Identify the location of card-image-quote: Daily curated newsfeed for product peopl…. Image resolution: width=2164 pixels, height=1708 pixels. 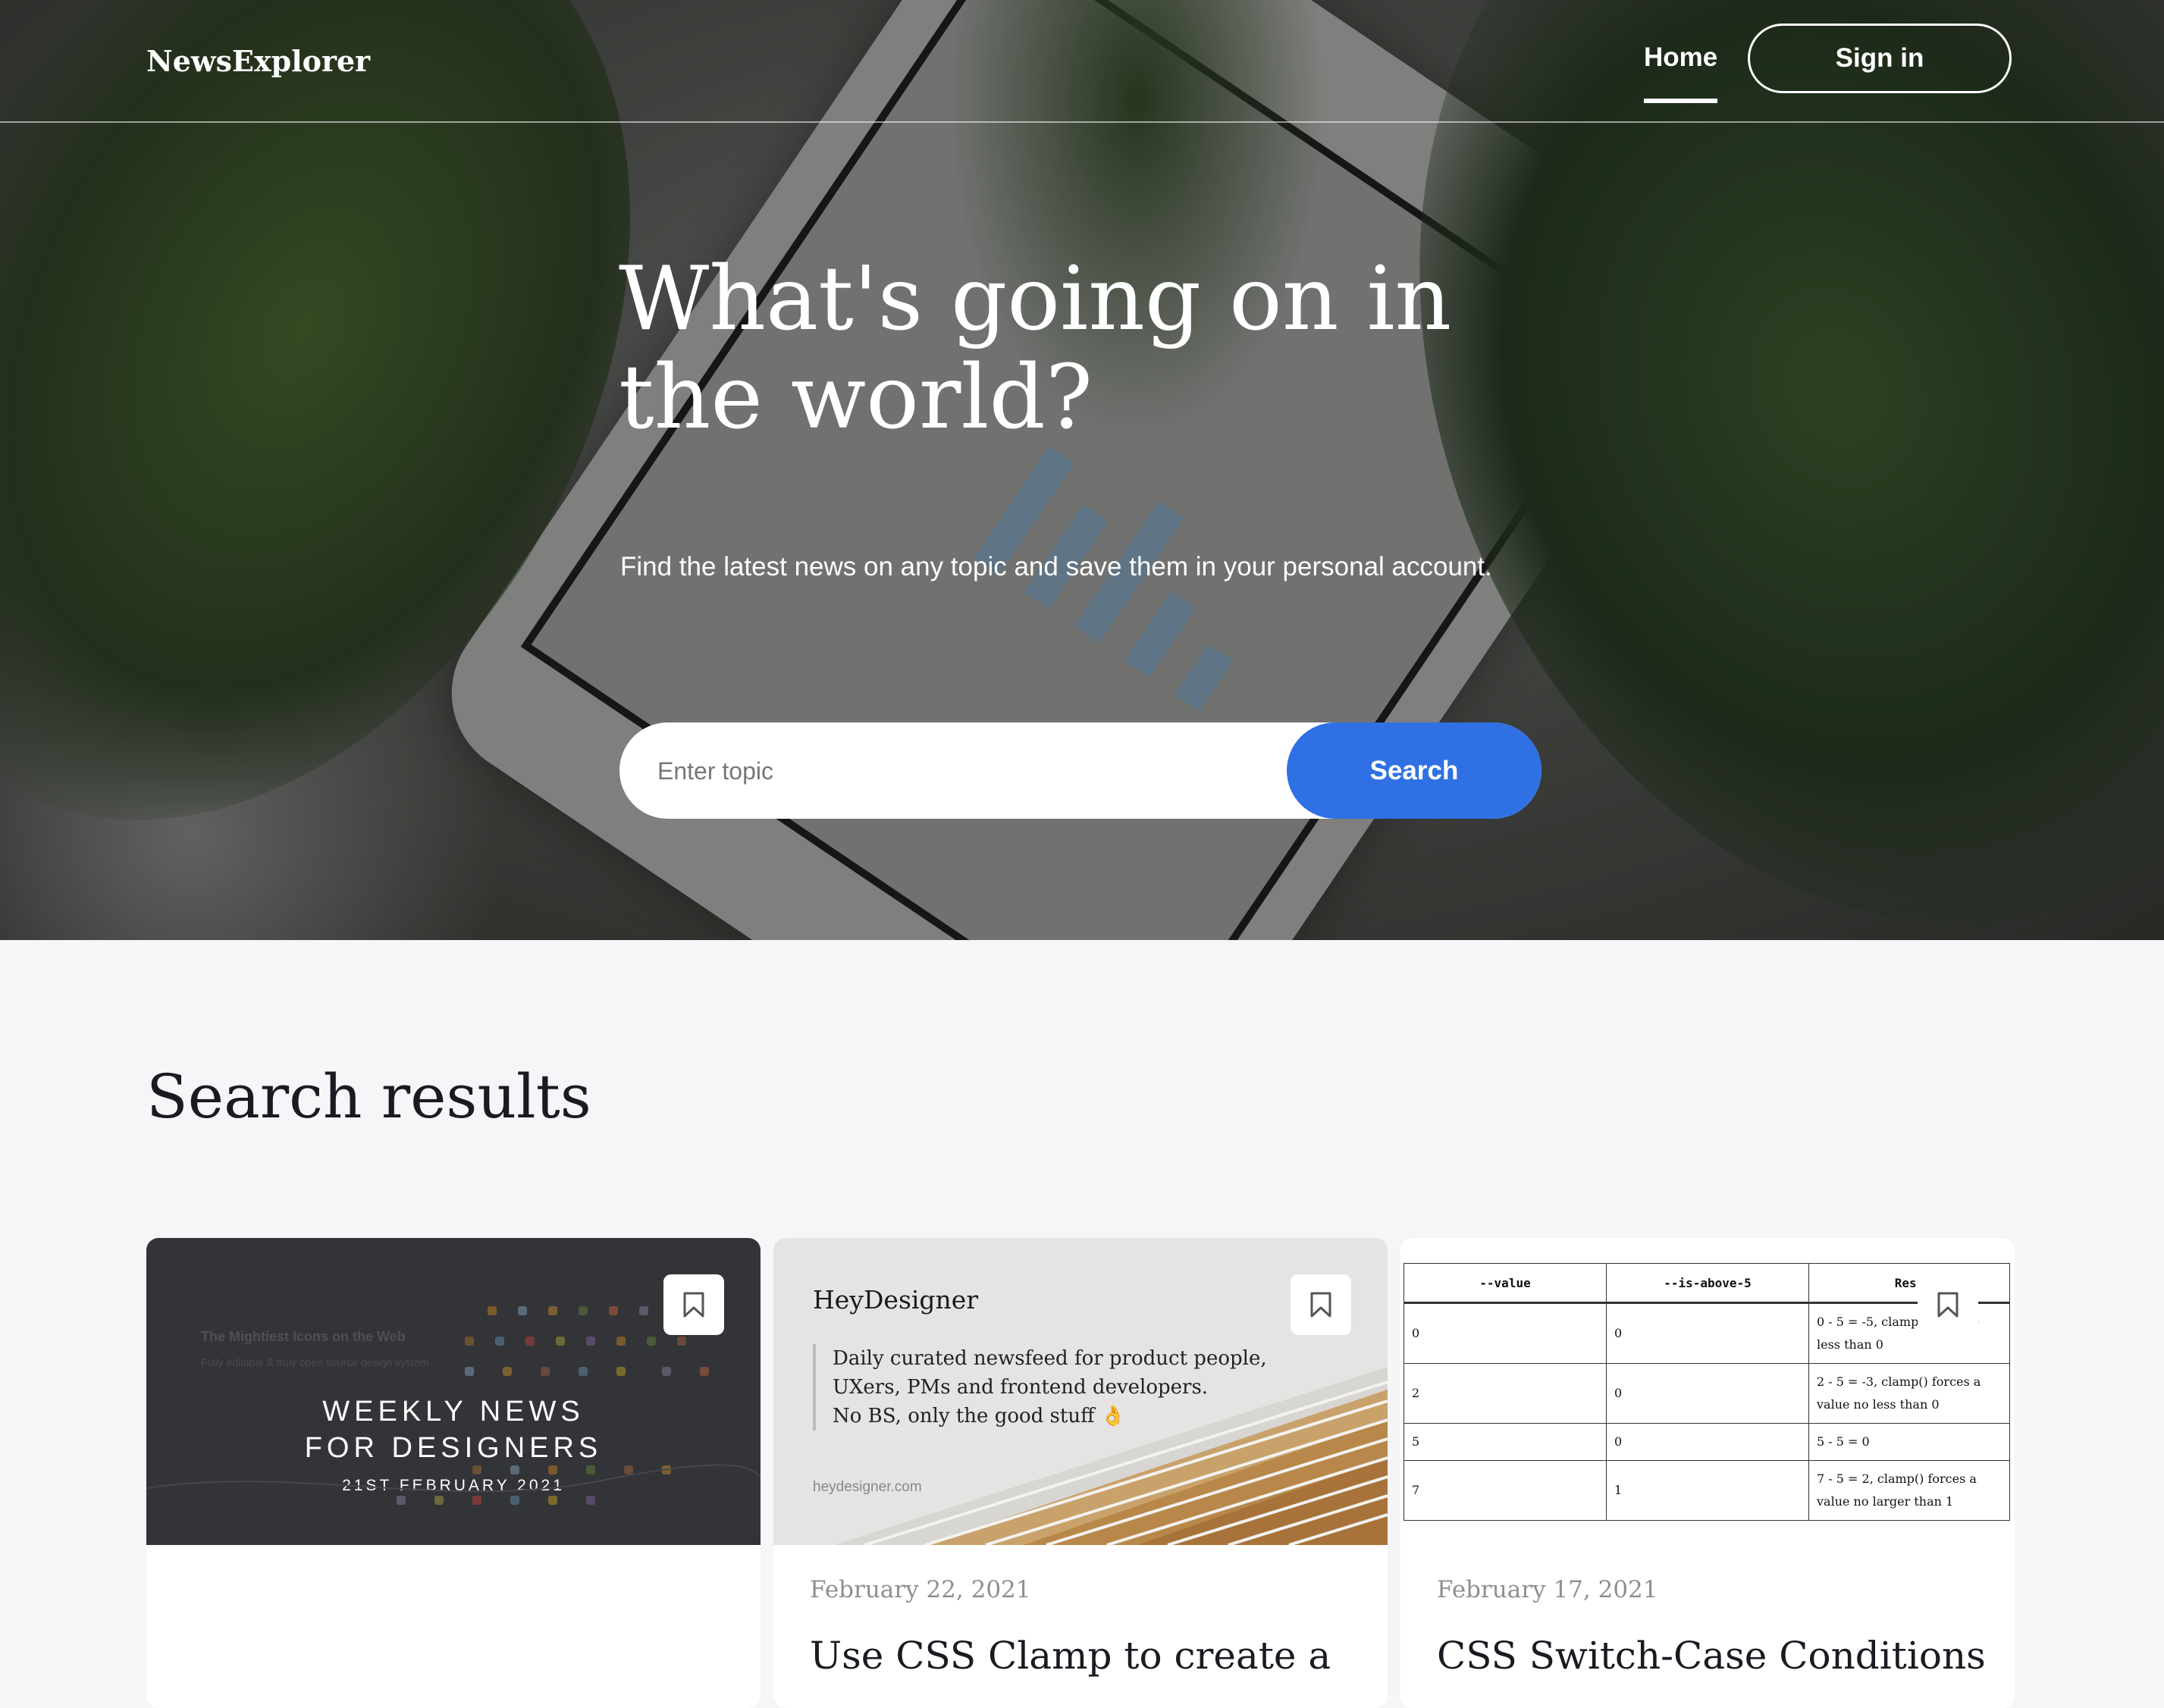
(1040, 1387).